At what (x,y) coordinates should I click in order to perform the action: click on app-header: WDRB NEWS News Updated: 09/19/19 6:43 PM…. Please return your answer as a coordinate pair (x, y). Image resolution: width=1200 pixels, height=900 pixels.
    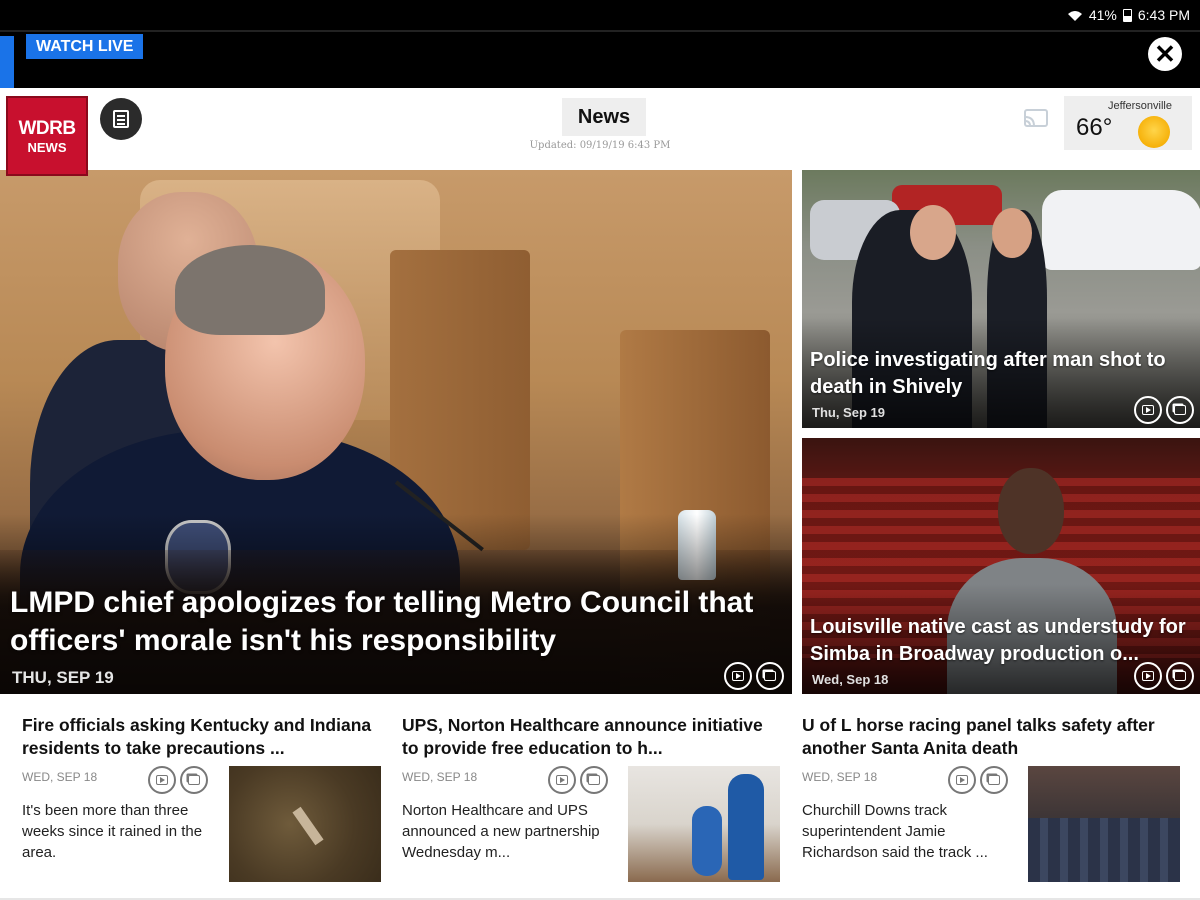
    Looking at the image, I should click on (600, 132).